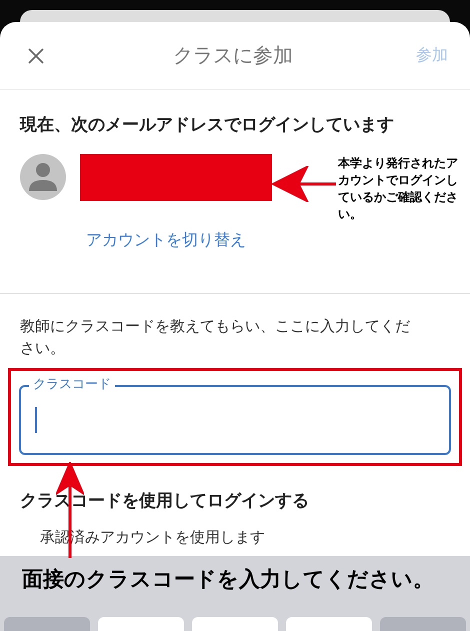 The width and height of the screenshot is (470, 631). I want to click on arrow-left-icon, so click(304, 184).